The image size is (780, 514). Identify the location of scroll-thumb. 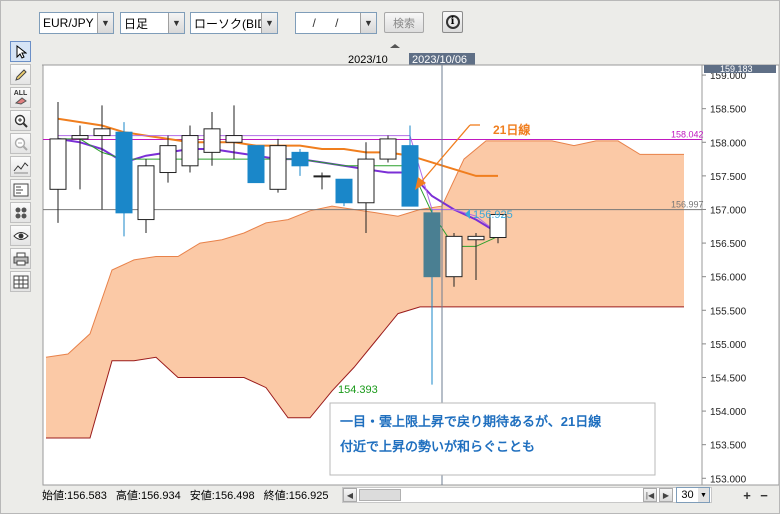
(380, 495).